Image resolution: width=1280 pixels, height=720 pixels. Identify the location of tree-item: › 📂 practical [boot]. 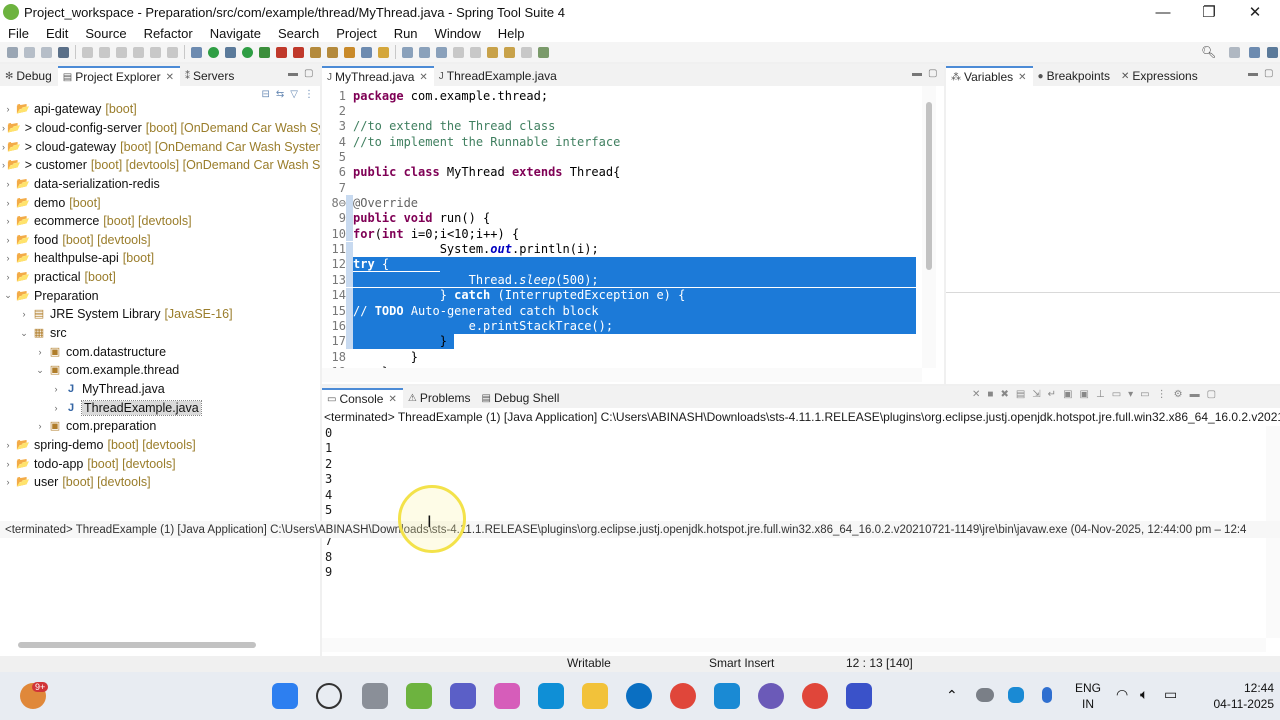
(160, 277).